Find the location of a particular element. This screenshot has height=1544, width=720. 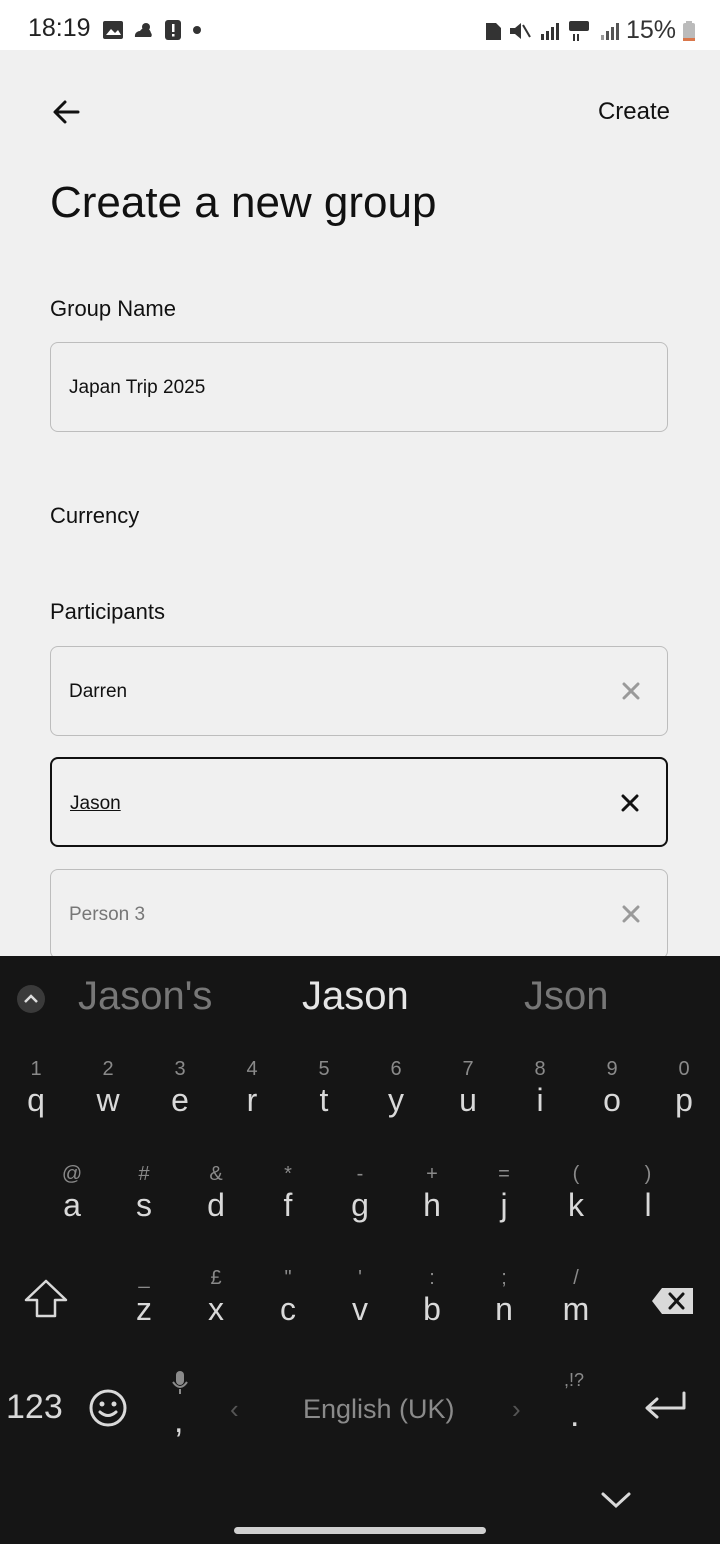

back-arrow-icon is located at coordinates (66, 112).